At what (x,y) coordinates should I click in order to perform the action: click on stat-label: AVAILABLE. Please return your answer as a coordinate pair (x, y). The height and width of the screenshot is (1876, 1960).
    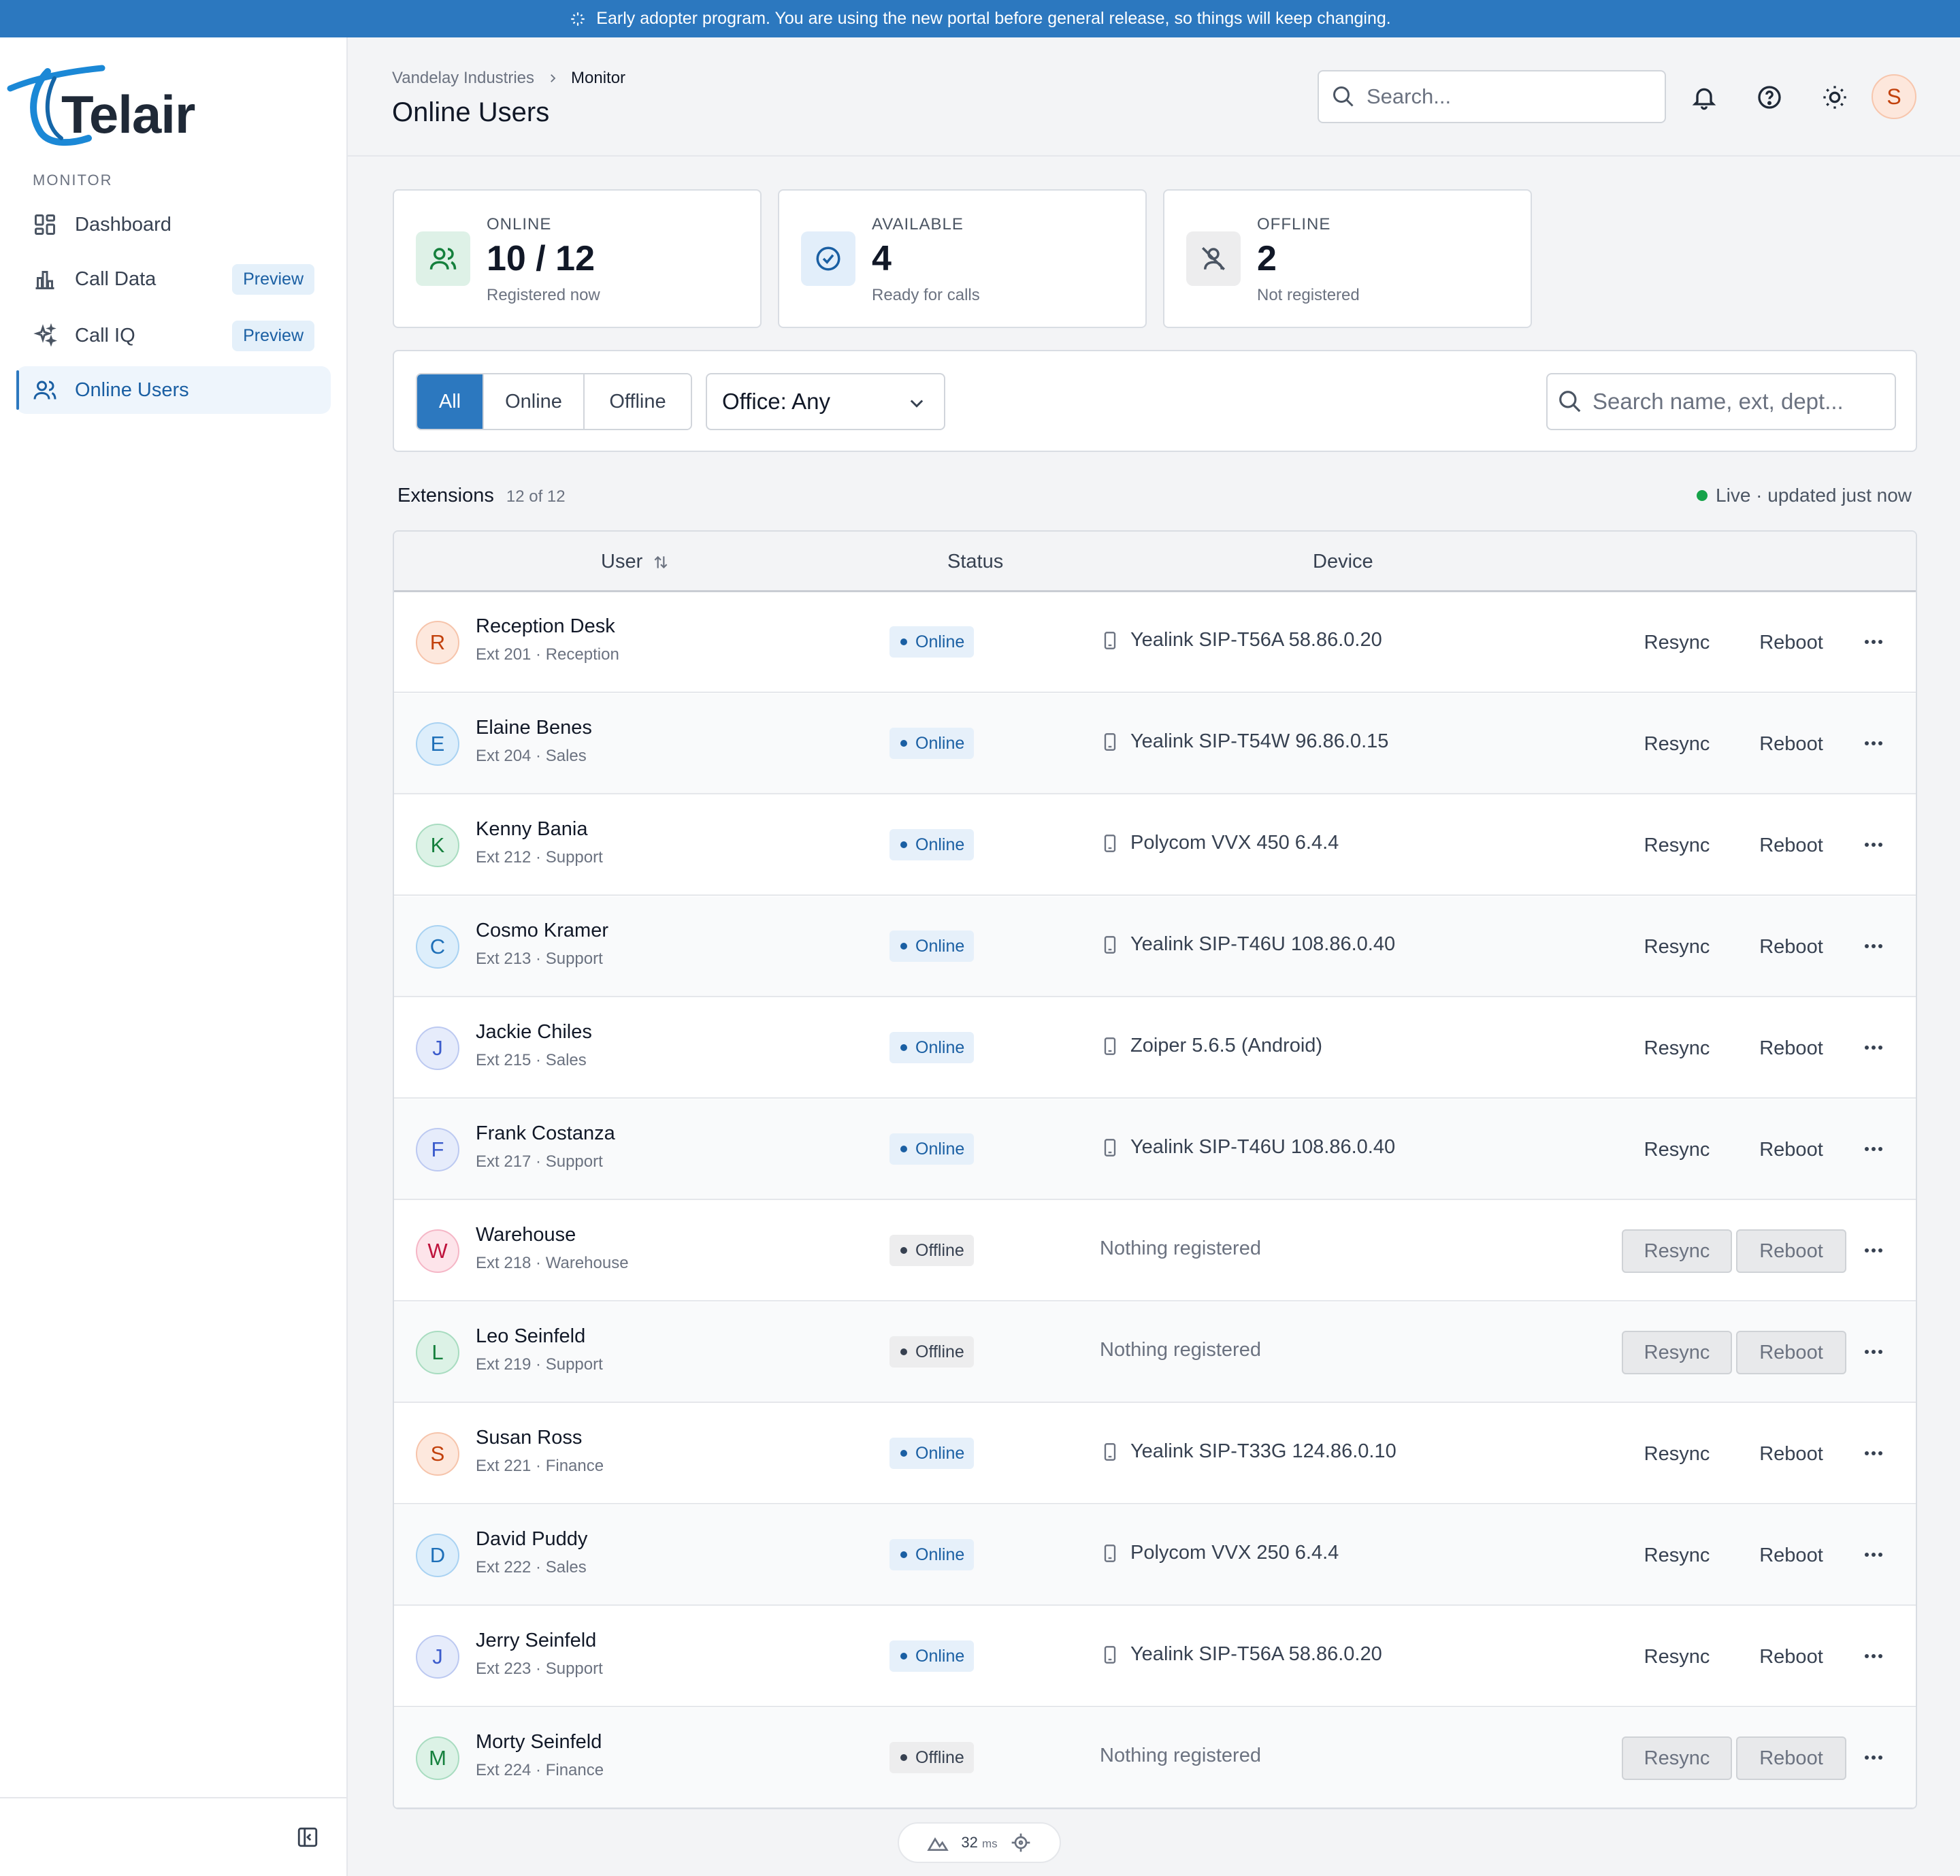
    Looking at the image, I should click on (918, 224).